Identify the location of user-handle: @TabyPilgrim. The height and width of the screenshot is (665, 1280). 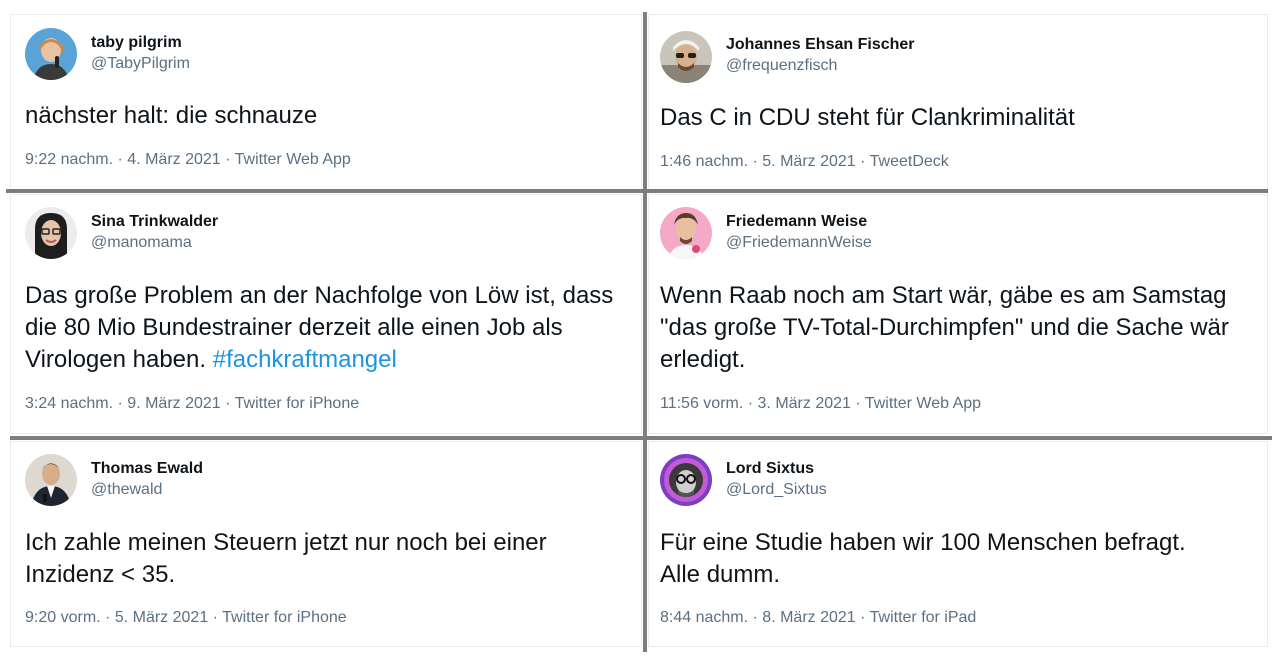
(140, 64).